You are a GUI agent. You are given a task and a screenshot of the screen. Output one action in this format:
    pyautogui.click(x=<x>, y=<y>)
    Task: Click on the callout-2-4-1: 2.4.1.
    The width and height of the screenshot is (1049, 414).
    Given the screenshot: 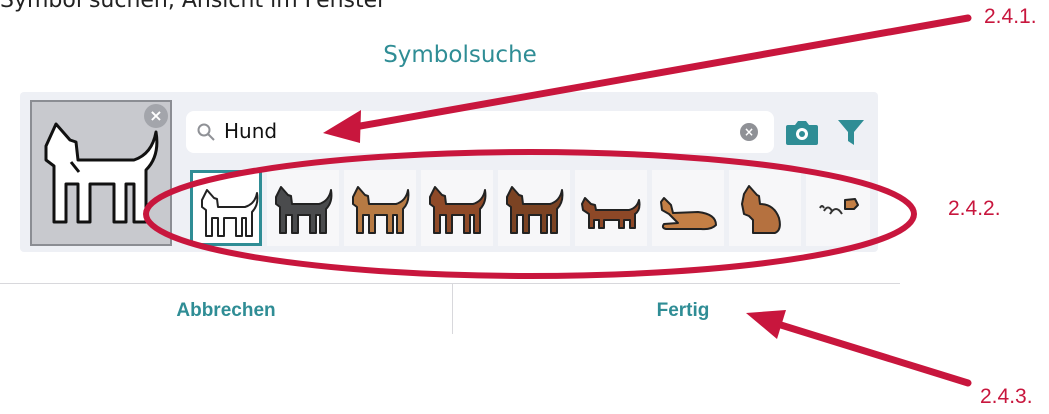 What is the action you would take?
    pyautogui.click(x=1010, y=16)
    